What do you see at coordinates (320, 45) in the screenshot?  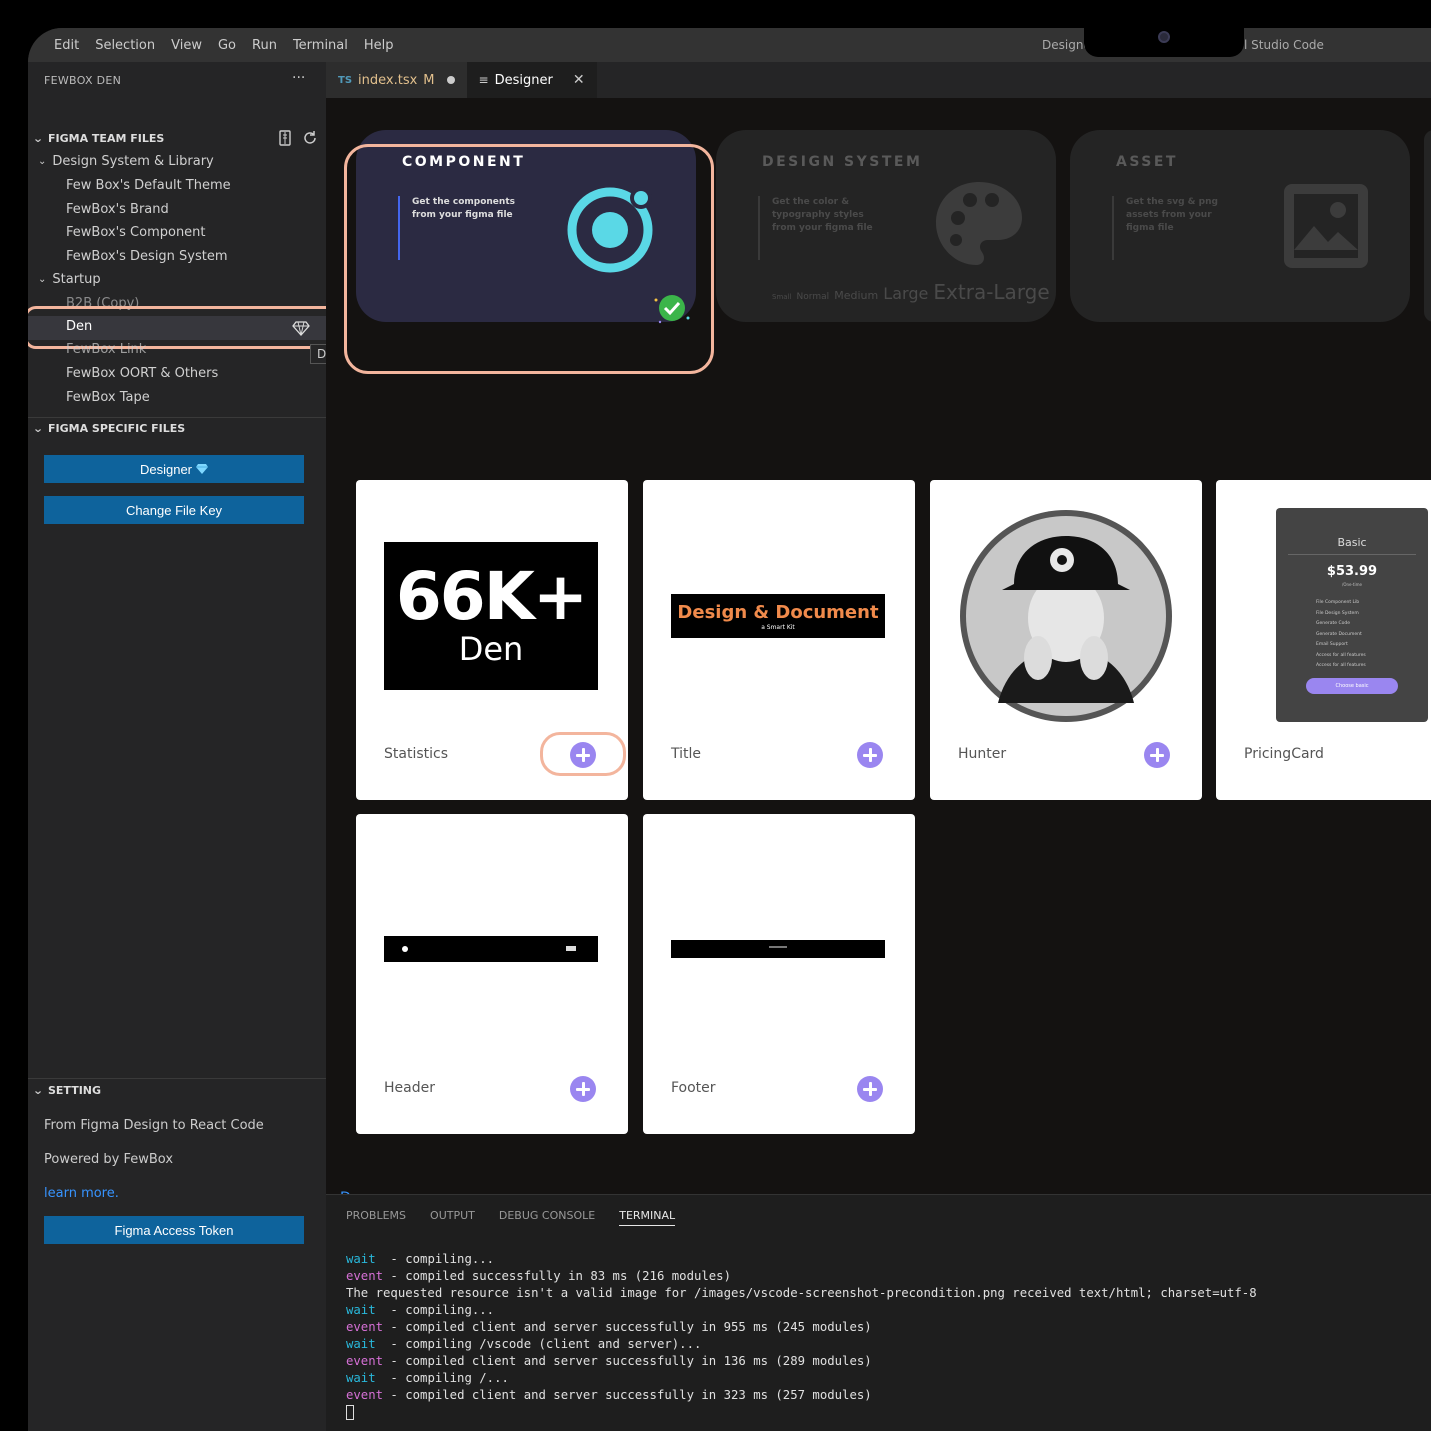 I see `menu-terminal: Terminal` at bounding box center [320, 45].